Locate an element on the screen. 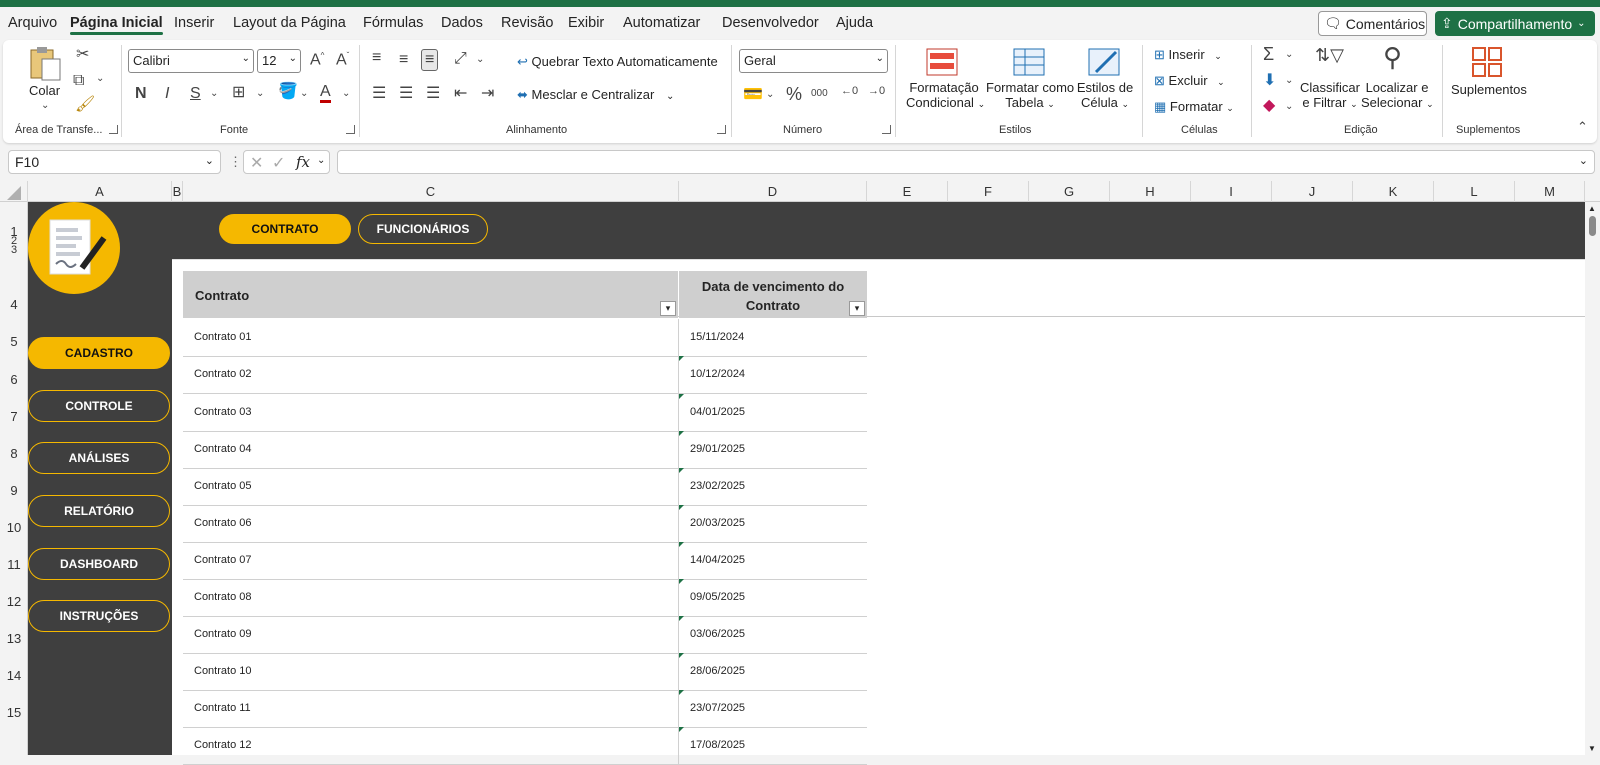 Image resolution: width=1600 pixels, height=765 pixels. bold-button: N is located at coordinates (141, 94).